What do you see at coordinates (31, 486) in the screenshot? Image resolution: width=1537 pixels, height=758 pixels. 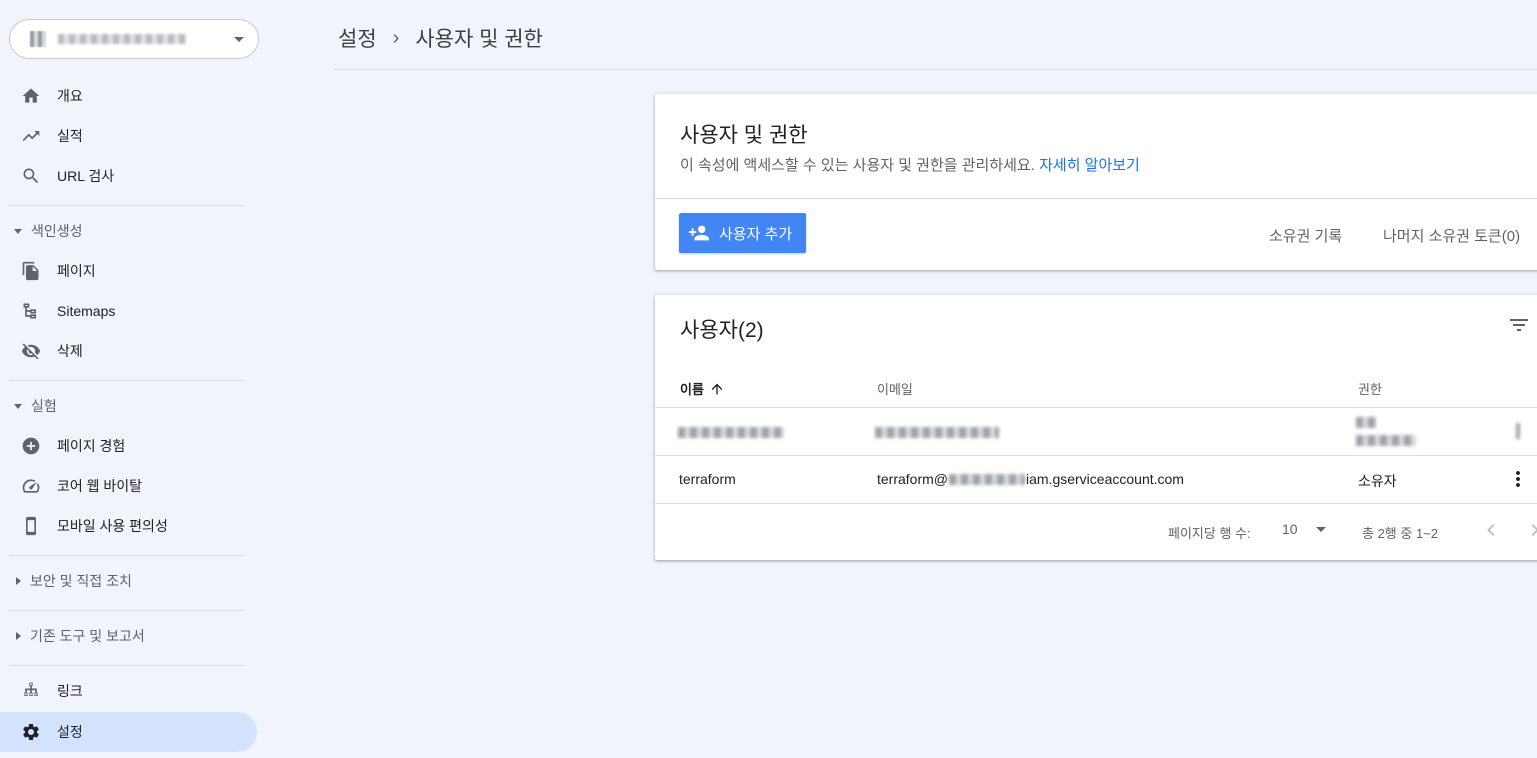 I see `speed-icon` at bounding box center [31, 486].